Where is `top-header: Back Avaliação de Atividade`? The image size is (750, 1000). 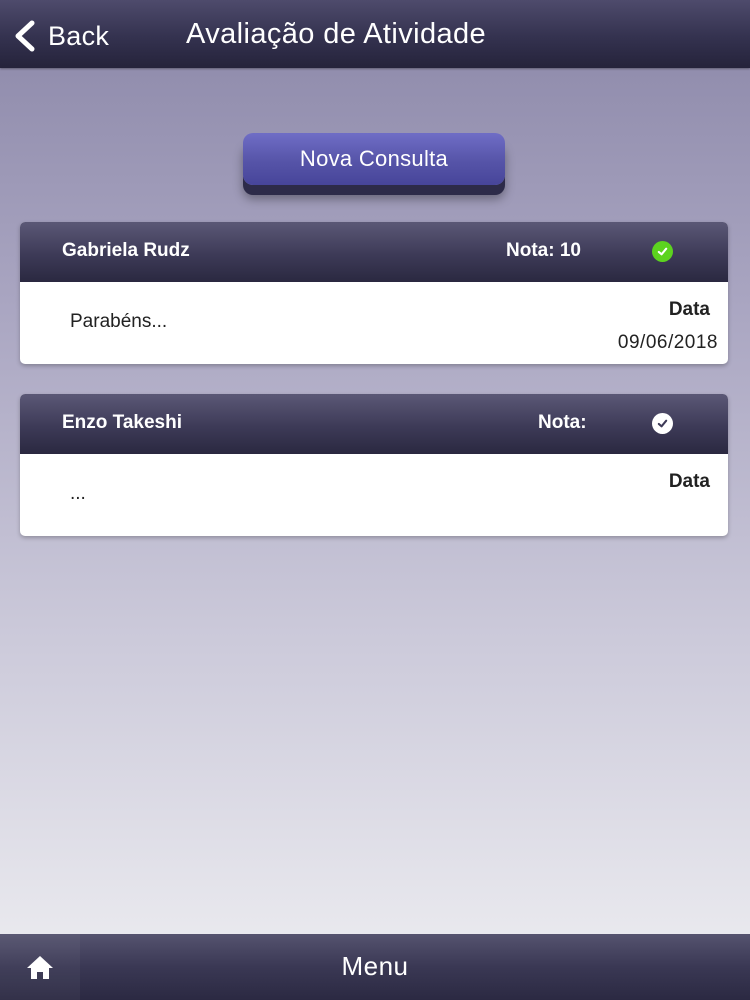
top-header: Back Avaliação de Atividade is located at coordinates (375, 34).